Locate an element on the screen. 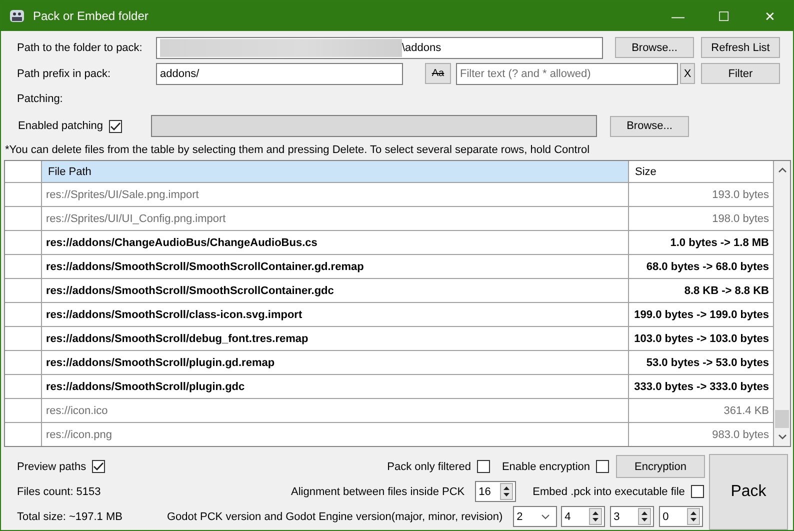  version-label: Godot PCK version and Godot Engine version(major, minor, revision) is located at coordinates (335, 516).